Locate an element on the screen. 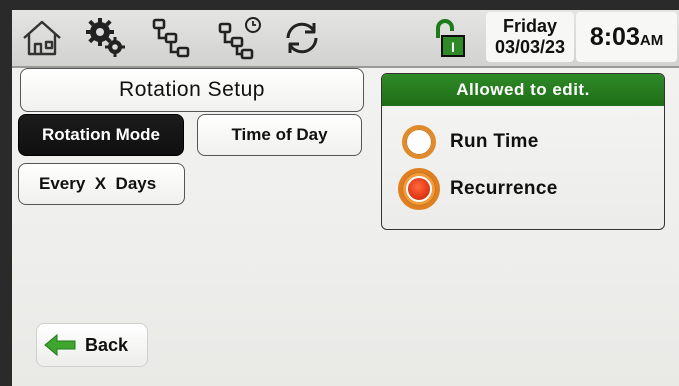  rotation-mode-button: Rotation Mode is located at coordinates (101, 135).